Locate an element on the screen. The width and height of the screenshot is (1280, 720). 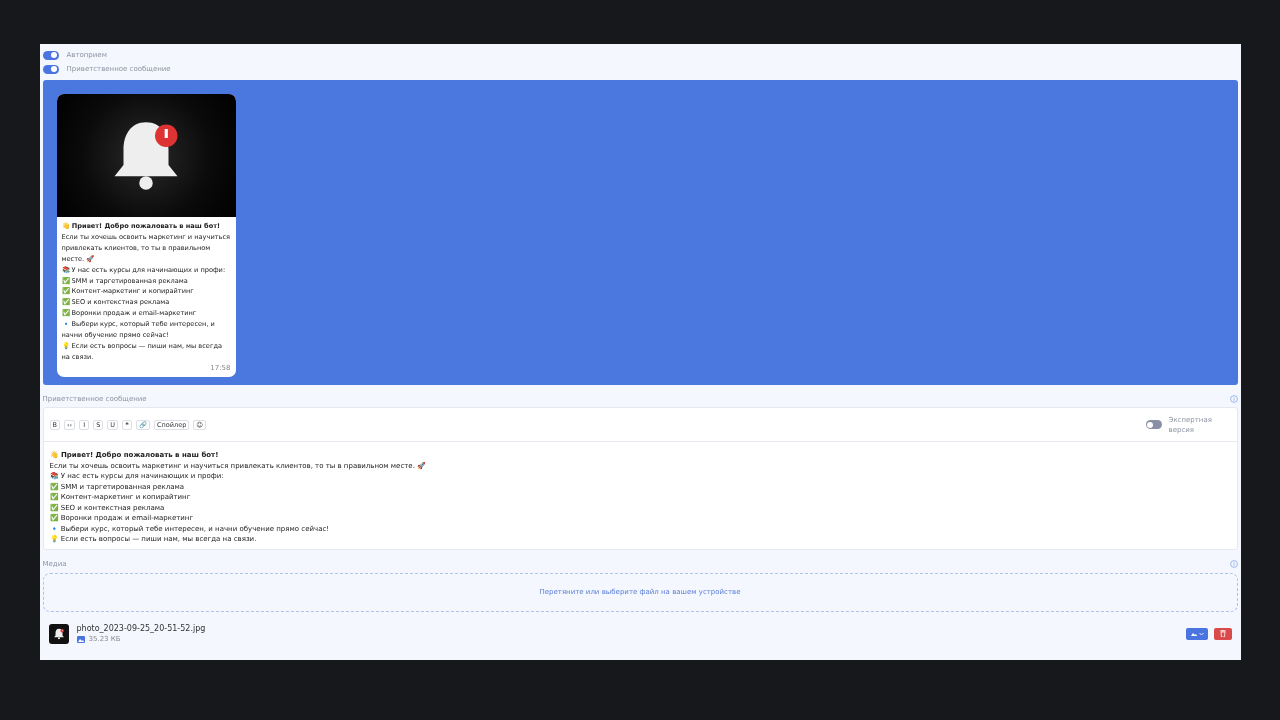
trash-icon is located at coordinates (1222, 633).